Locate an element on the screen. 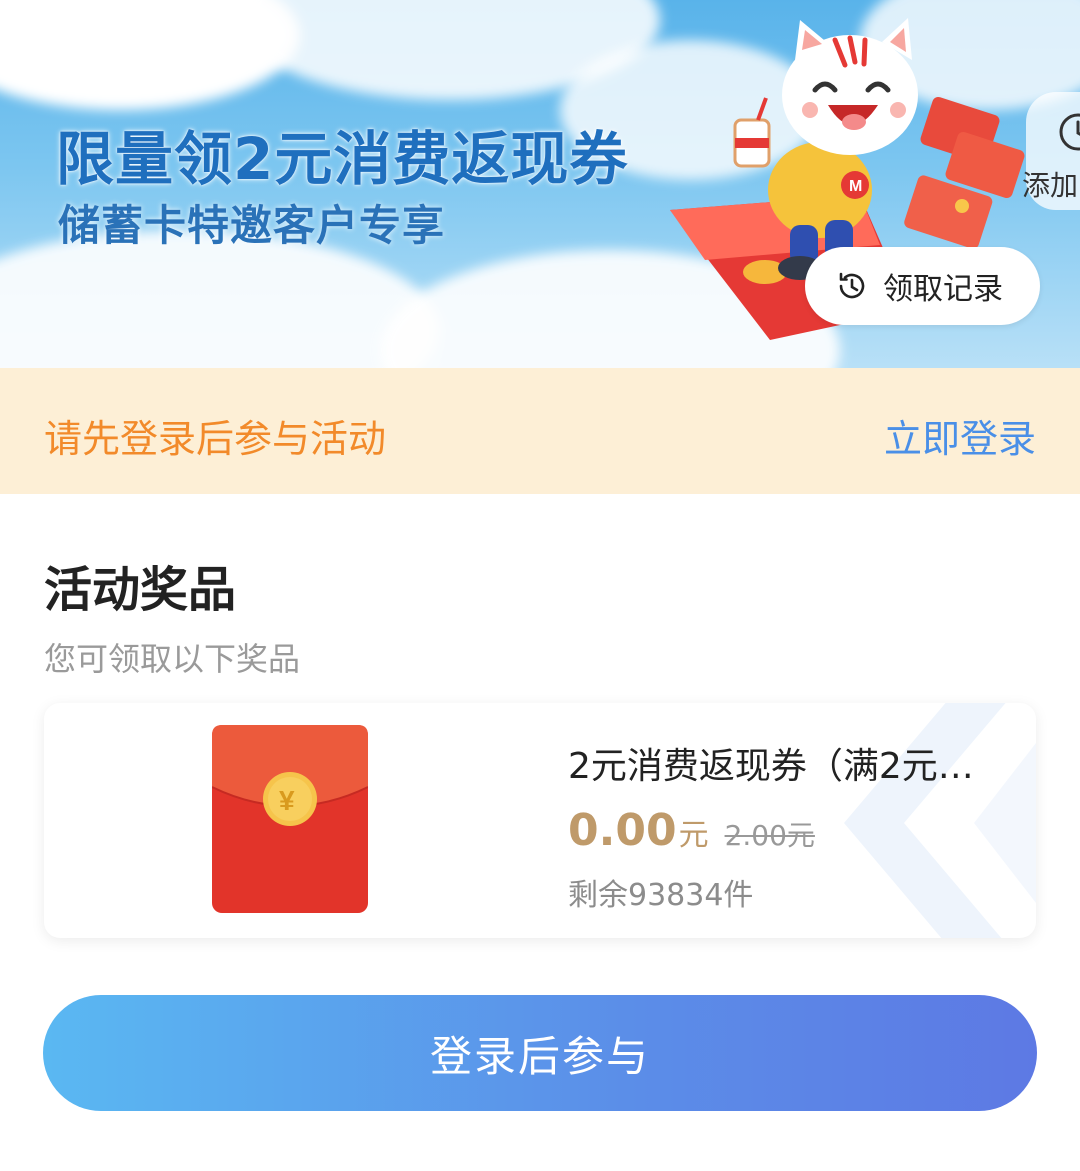  login-prompt-text: 请先登录后参与活动 is located at coordinates (215, 439).